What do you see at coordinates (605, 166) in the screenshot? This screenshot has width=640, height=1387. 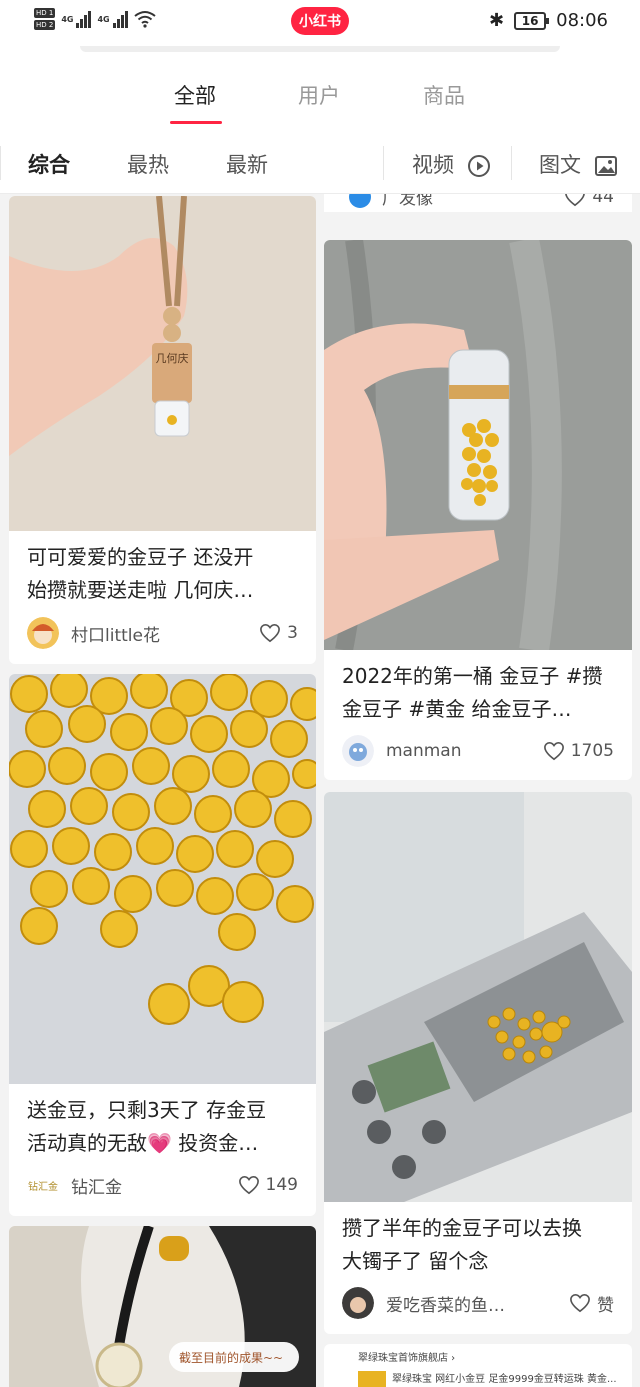 I see `image-icon` at bounding box center [605, 166].